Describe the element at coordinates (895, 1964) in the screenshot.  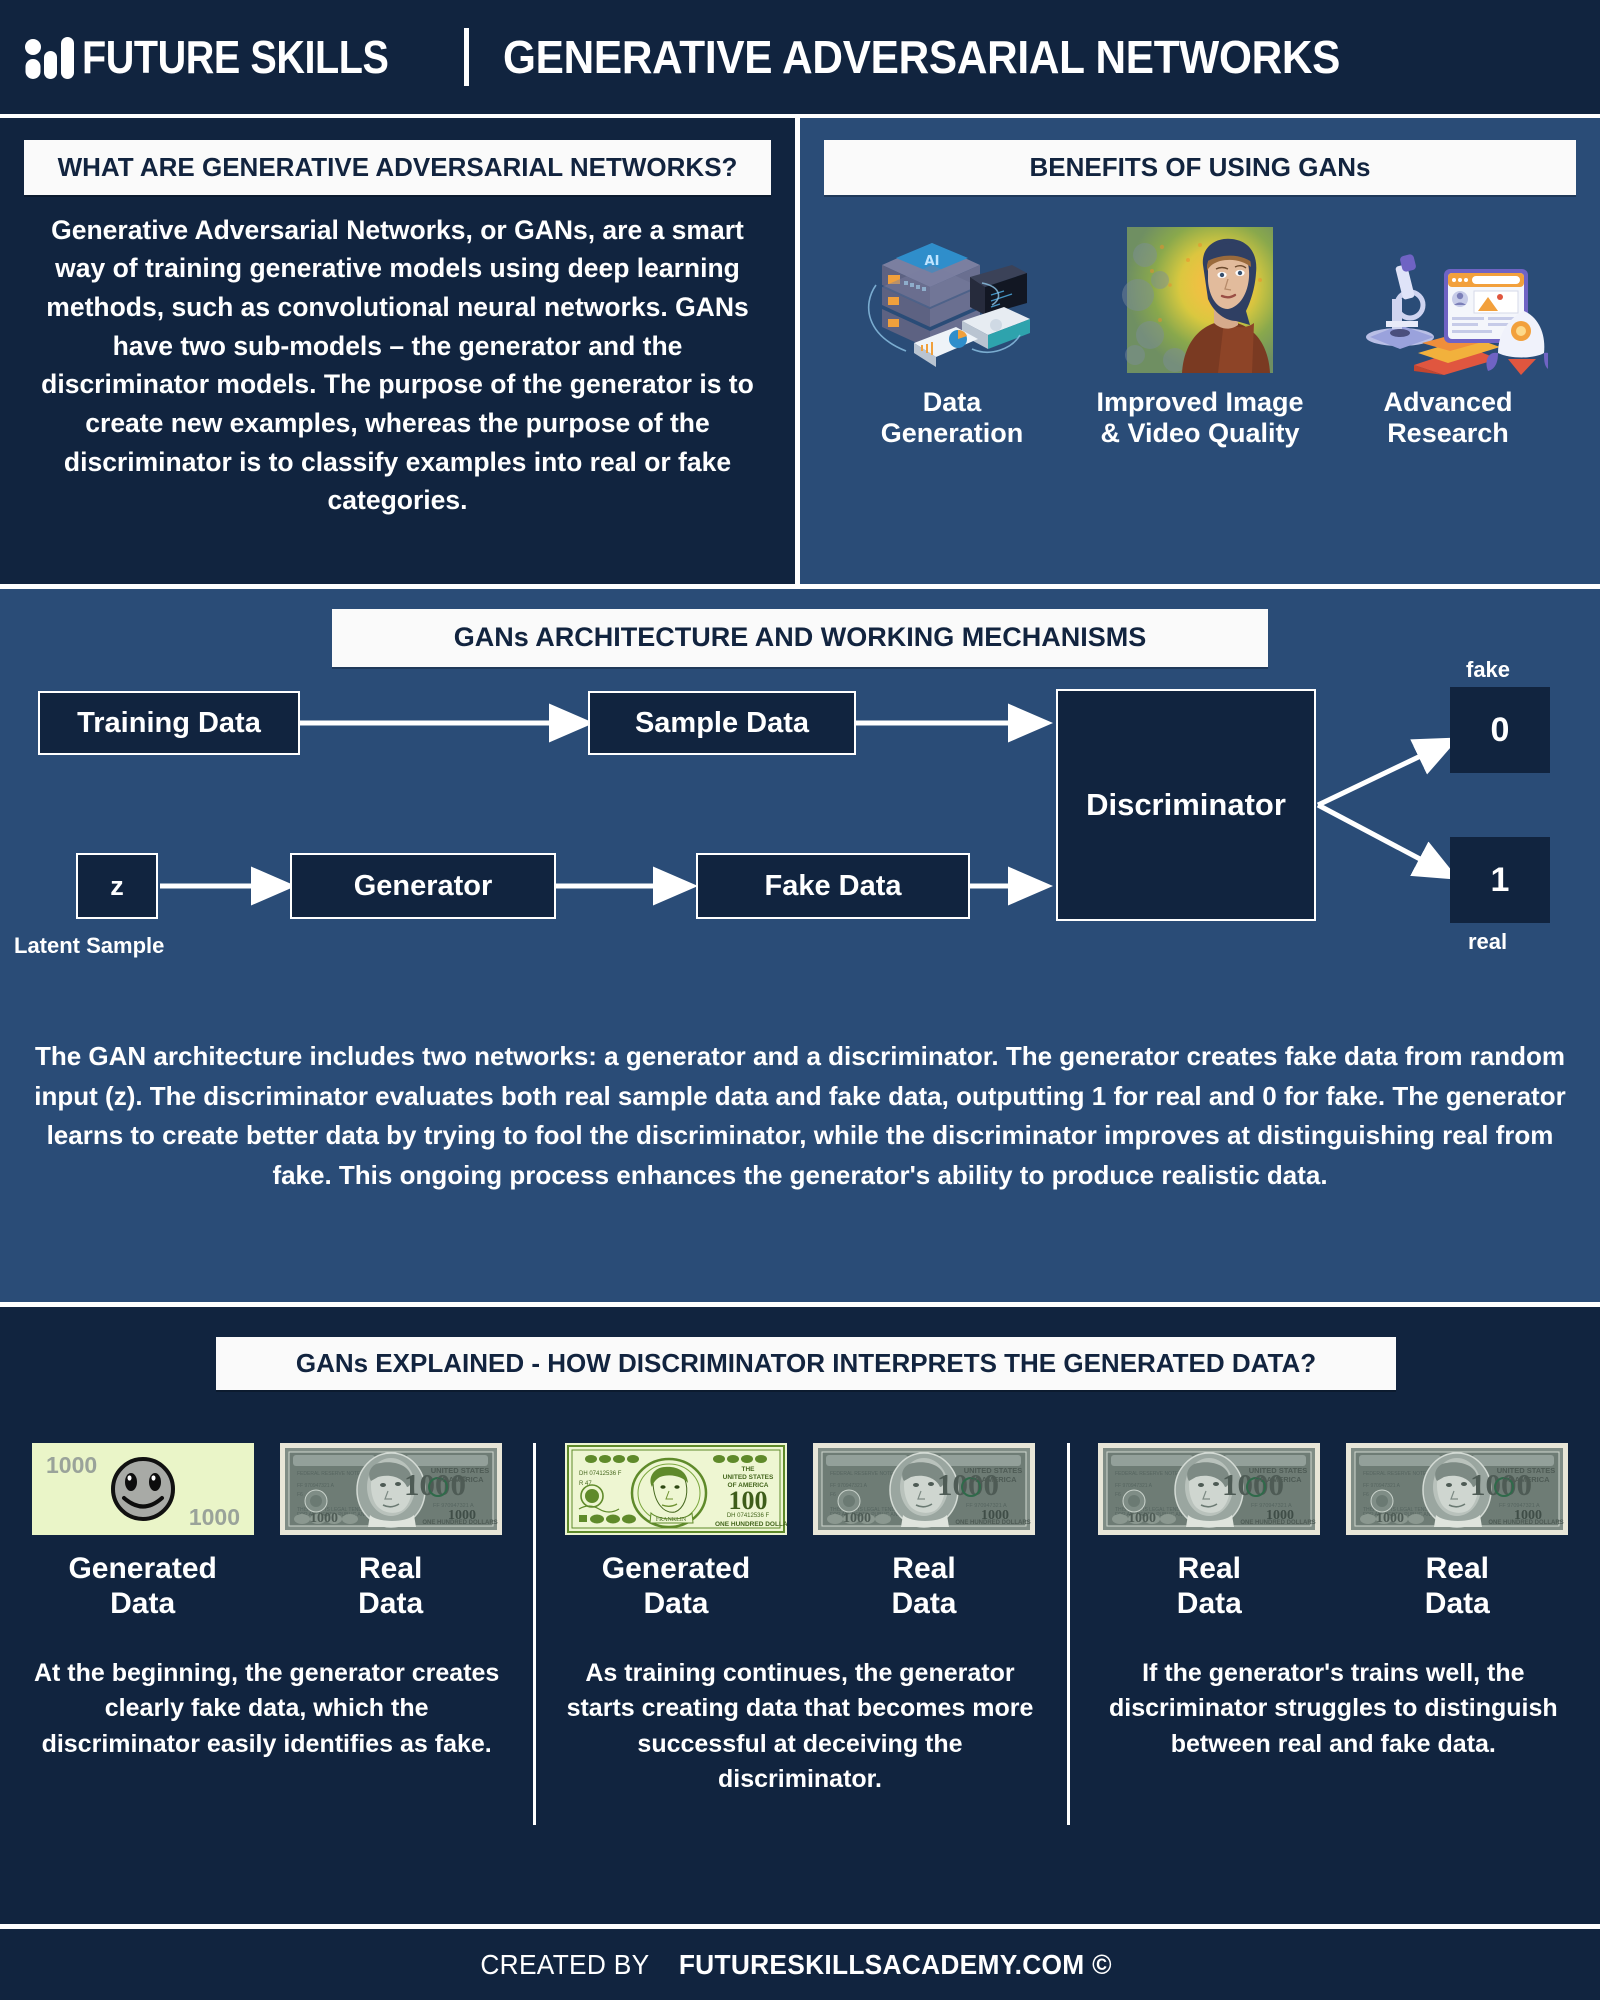
I see `footer-site: FUTURESKILLSACADEMY.COM ©` at that location.